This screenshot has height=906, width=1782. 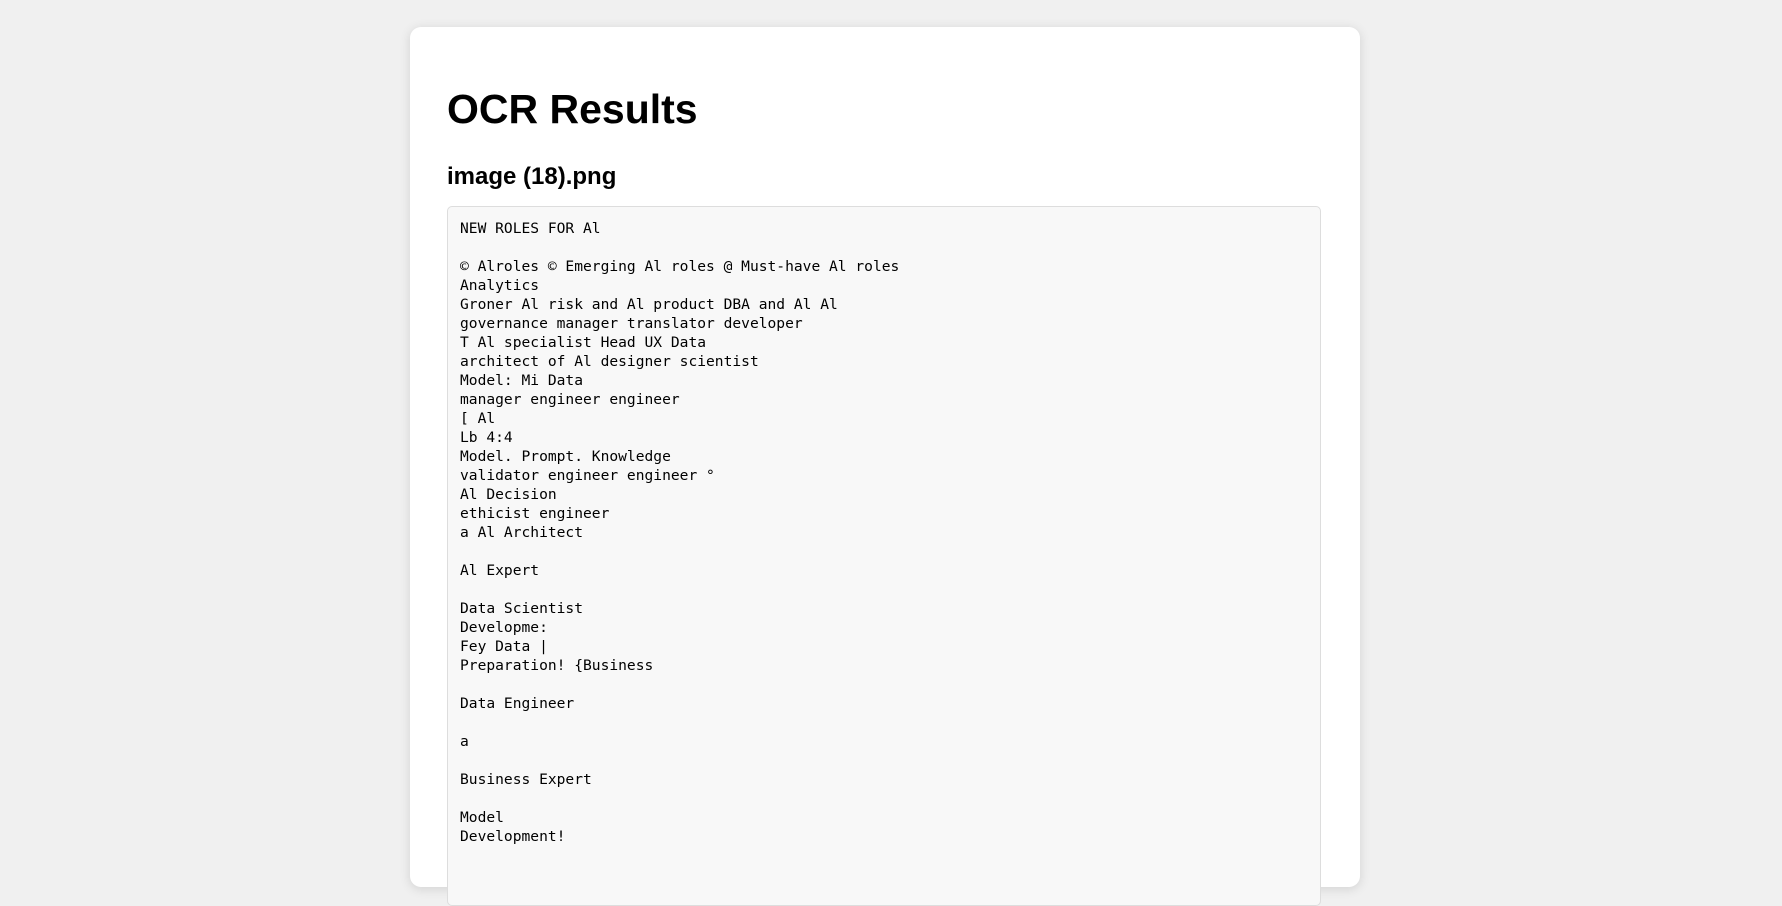 I want to click on file-name-heading: image (18).png, so click(x=532, y=176).